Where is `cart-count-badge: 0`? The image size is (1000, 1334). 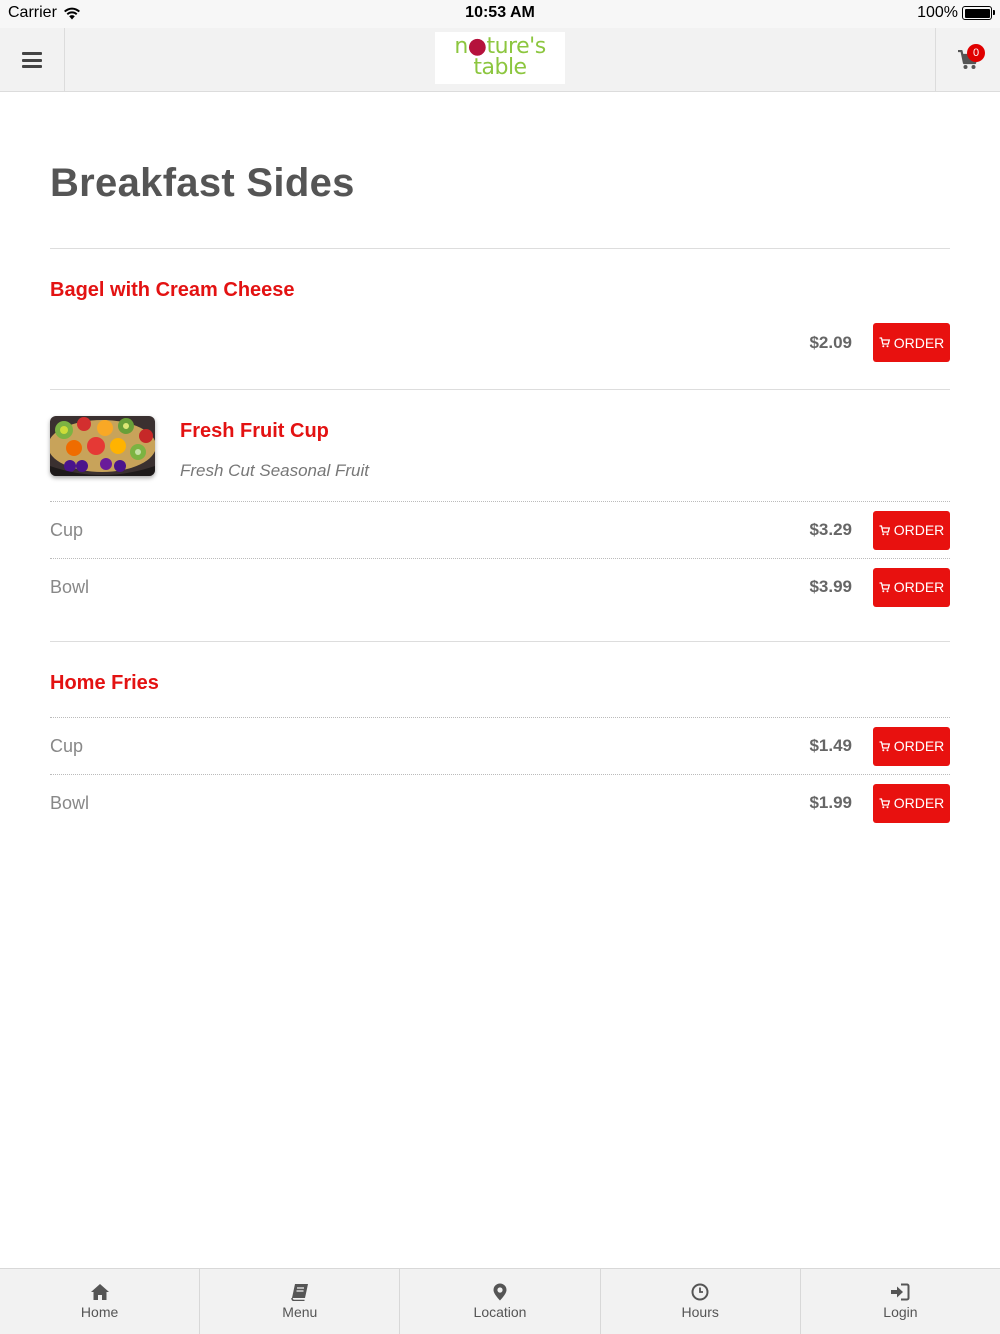
cart-count-badge: 0 is located at coordinates (976, 53).